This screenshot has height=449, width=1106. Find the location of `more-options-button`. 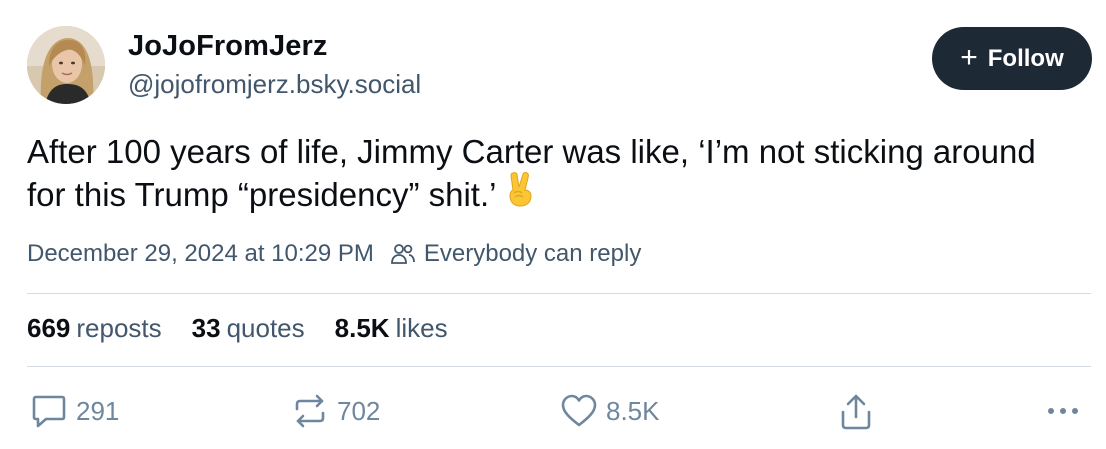

more-options-button is located at coordinates (1063, 411).